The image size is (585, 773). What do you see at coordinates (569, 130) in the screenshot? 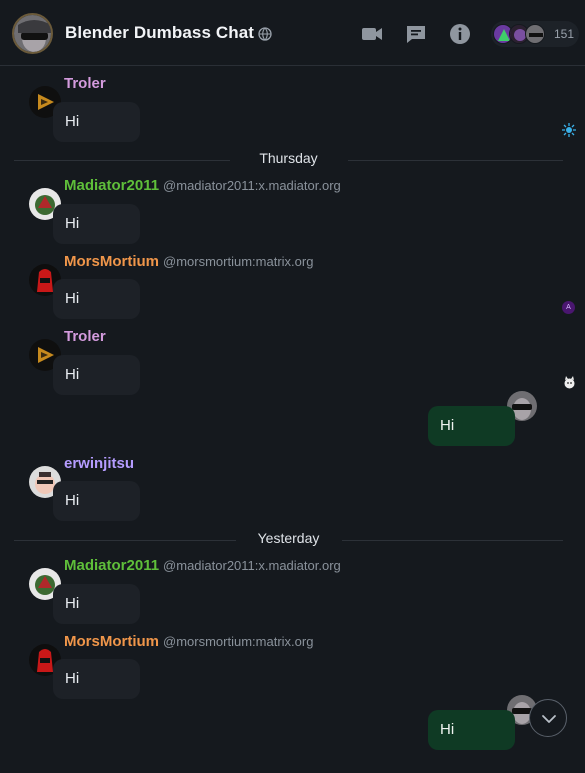
I see `sun-icon` at bounding box center [569, 130].